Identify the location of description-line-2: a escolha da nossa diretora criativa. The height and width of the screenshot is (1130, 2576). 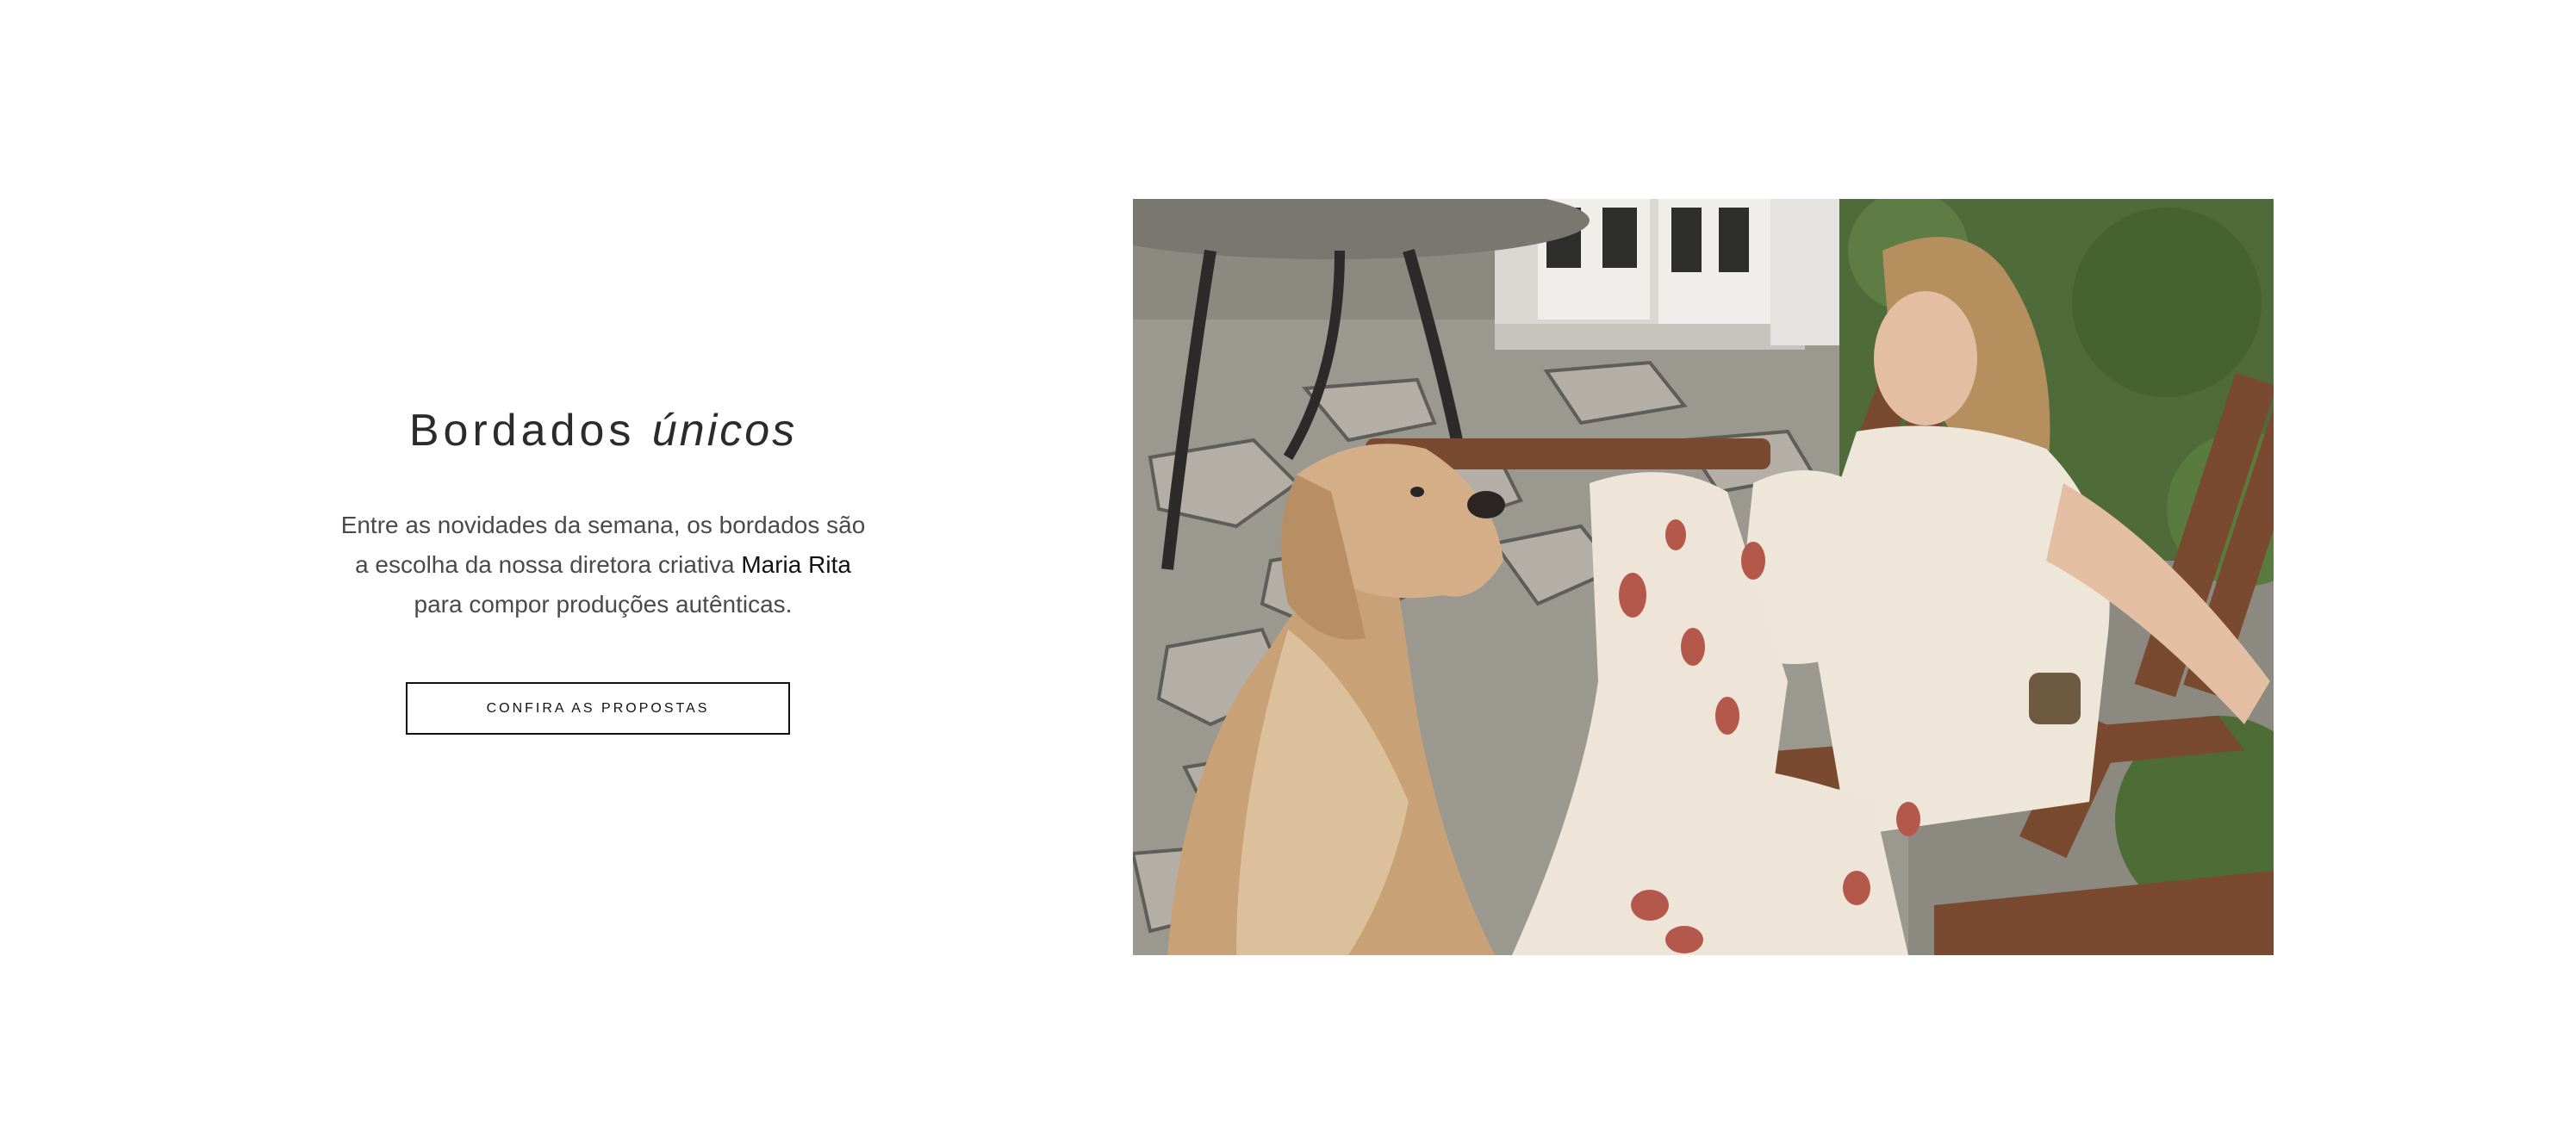
(545, 564).